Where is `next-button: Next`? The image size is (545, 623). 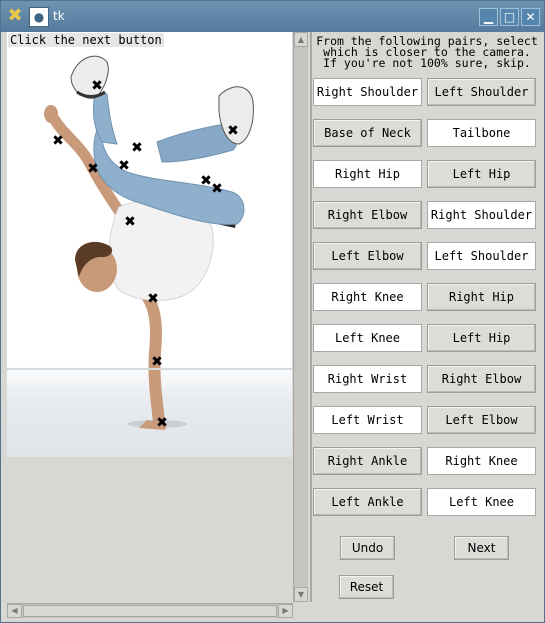 next-button: Next is located at coordinates (481, 548).